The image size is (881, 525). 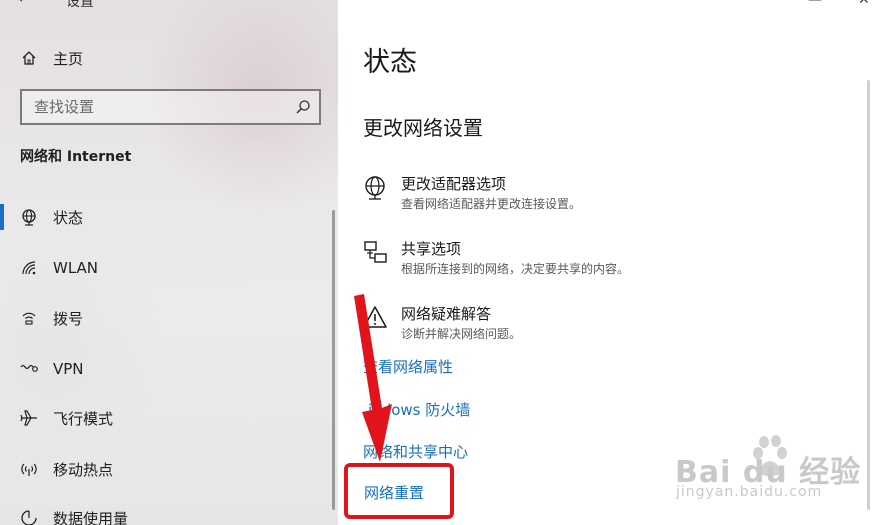 What do you see at coordinates (68, 58) in the screenshot?
I see `sidebar-item-label: 主页` at bounding box center [68, 58].